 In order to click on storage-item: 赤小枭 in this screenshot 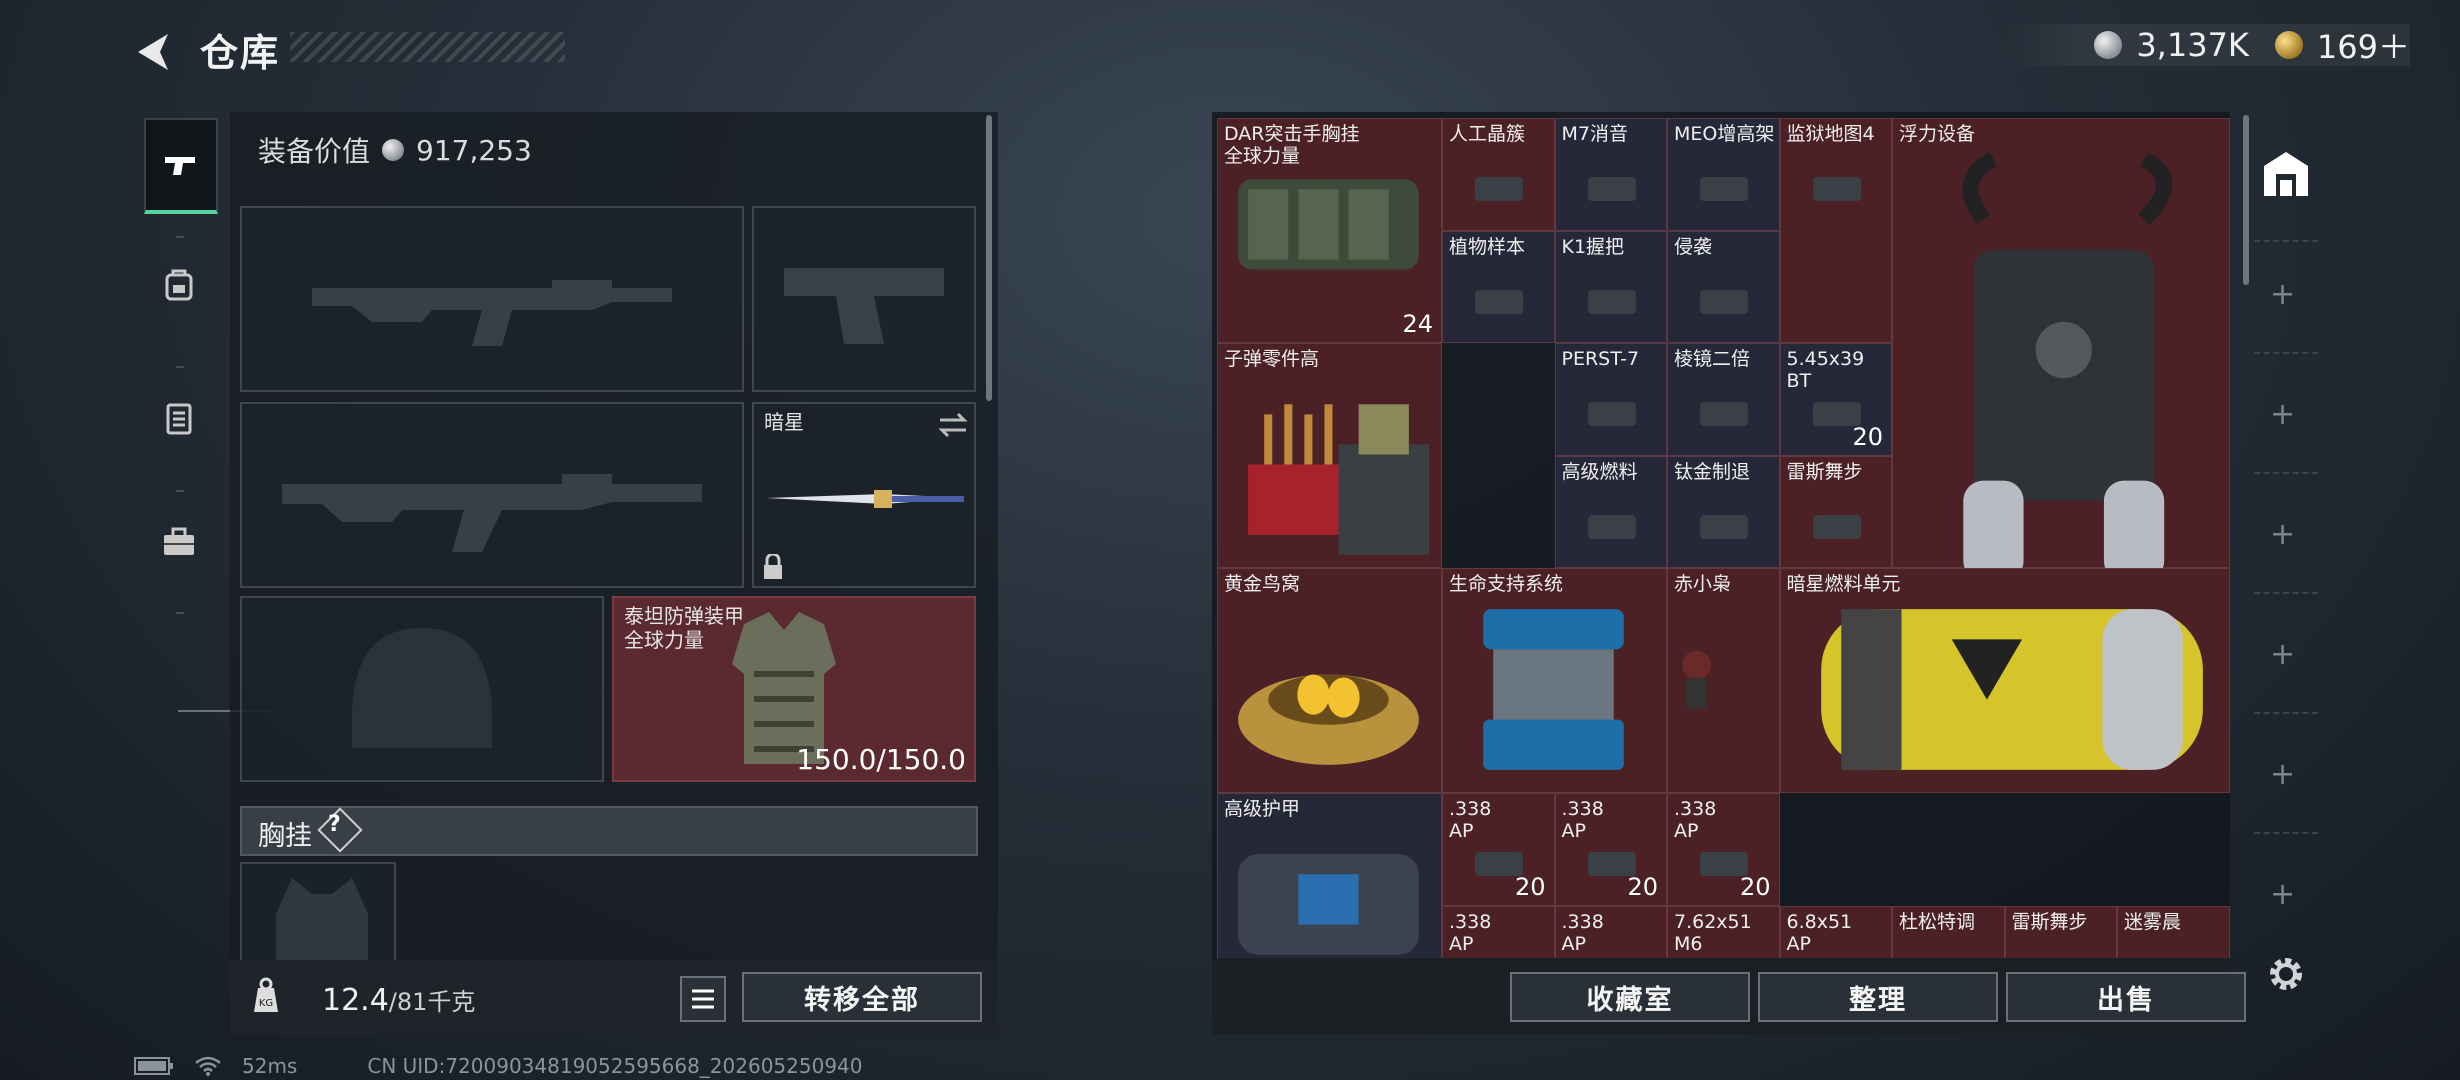, I will do `click(1723, 680)`.